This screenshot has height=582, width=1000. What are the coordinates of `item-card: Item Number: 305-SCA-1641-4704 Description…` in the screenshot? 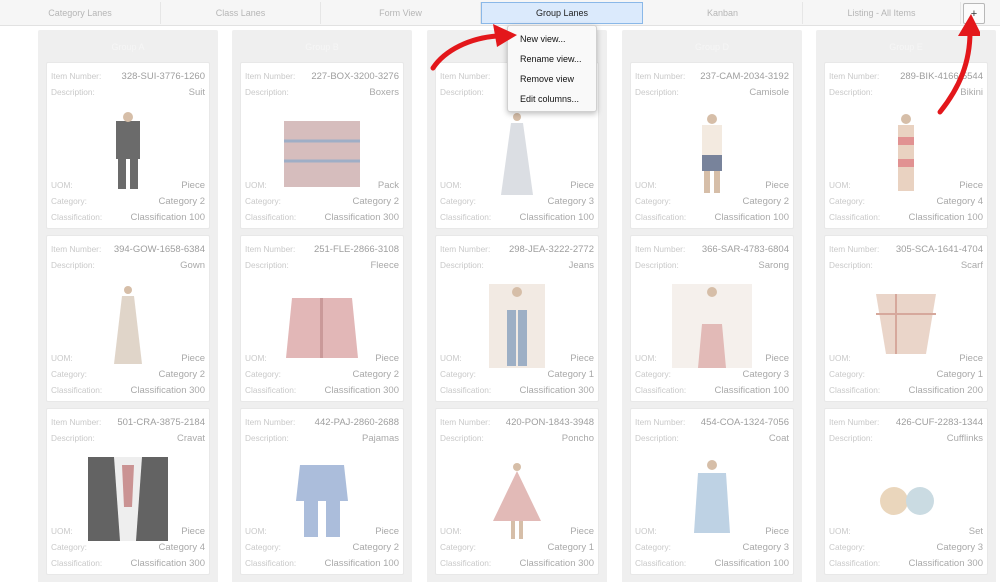 It's located at (906, 318).